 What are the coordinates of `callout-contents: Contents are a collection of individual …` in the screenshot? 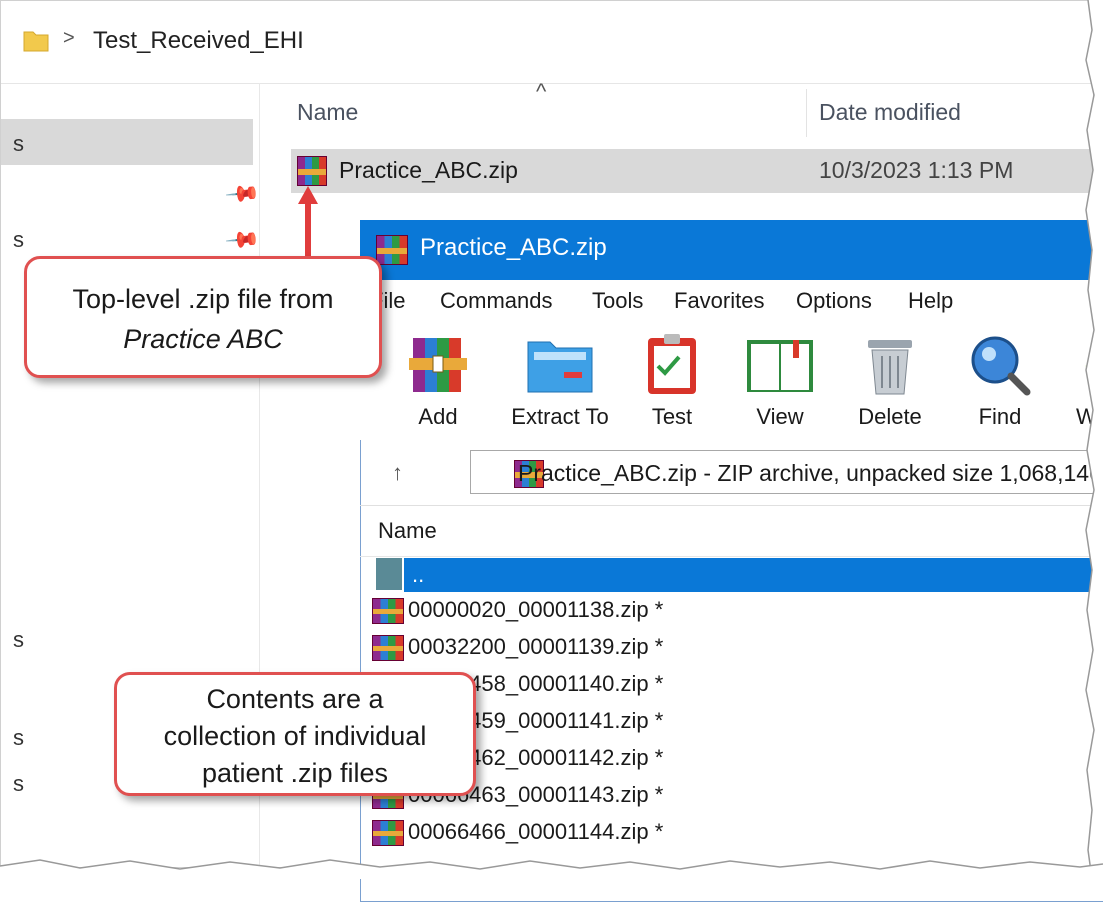 It's located at (295, 734).